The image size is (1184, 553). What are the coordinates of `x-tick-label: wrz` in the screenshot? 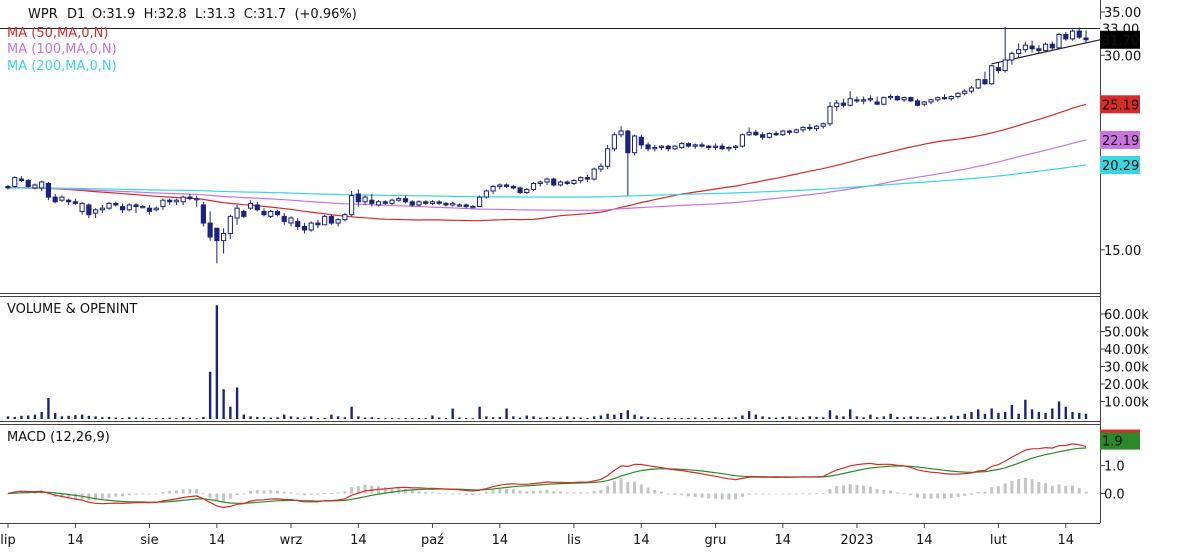 It's located at (291, 540).